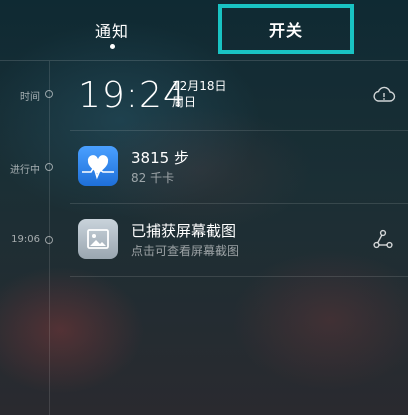 Image resolution: width=408 pixels, height=415 pixels. I want to click on tab-notifications-label: 通知, so click(111, 31).